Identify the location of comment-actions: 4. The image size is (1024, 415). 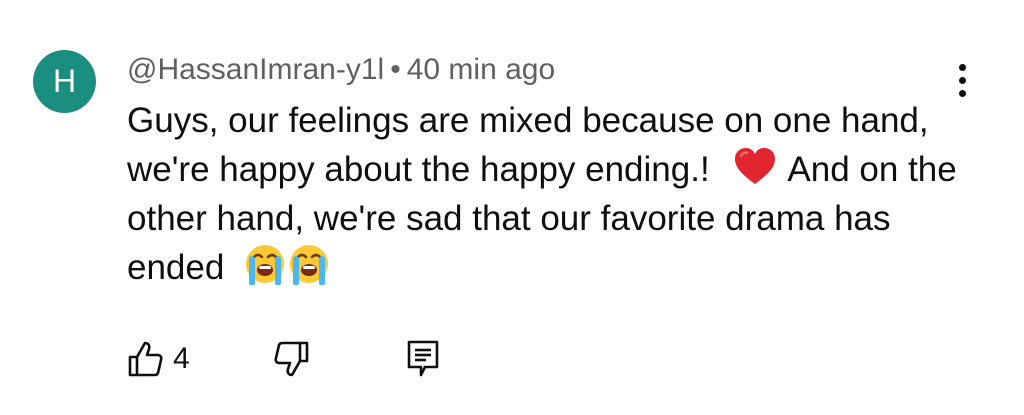
(307, 359).